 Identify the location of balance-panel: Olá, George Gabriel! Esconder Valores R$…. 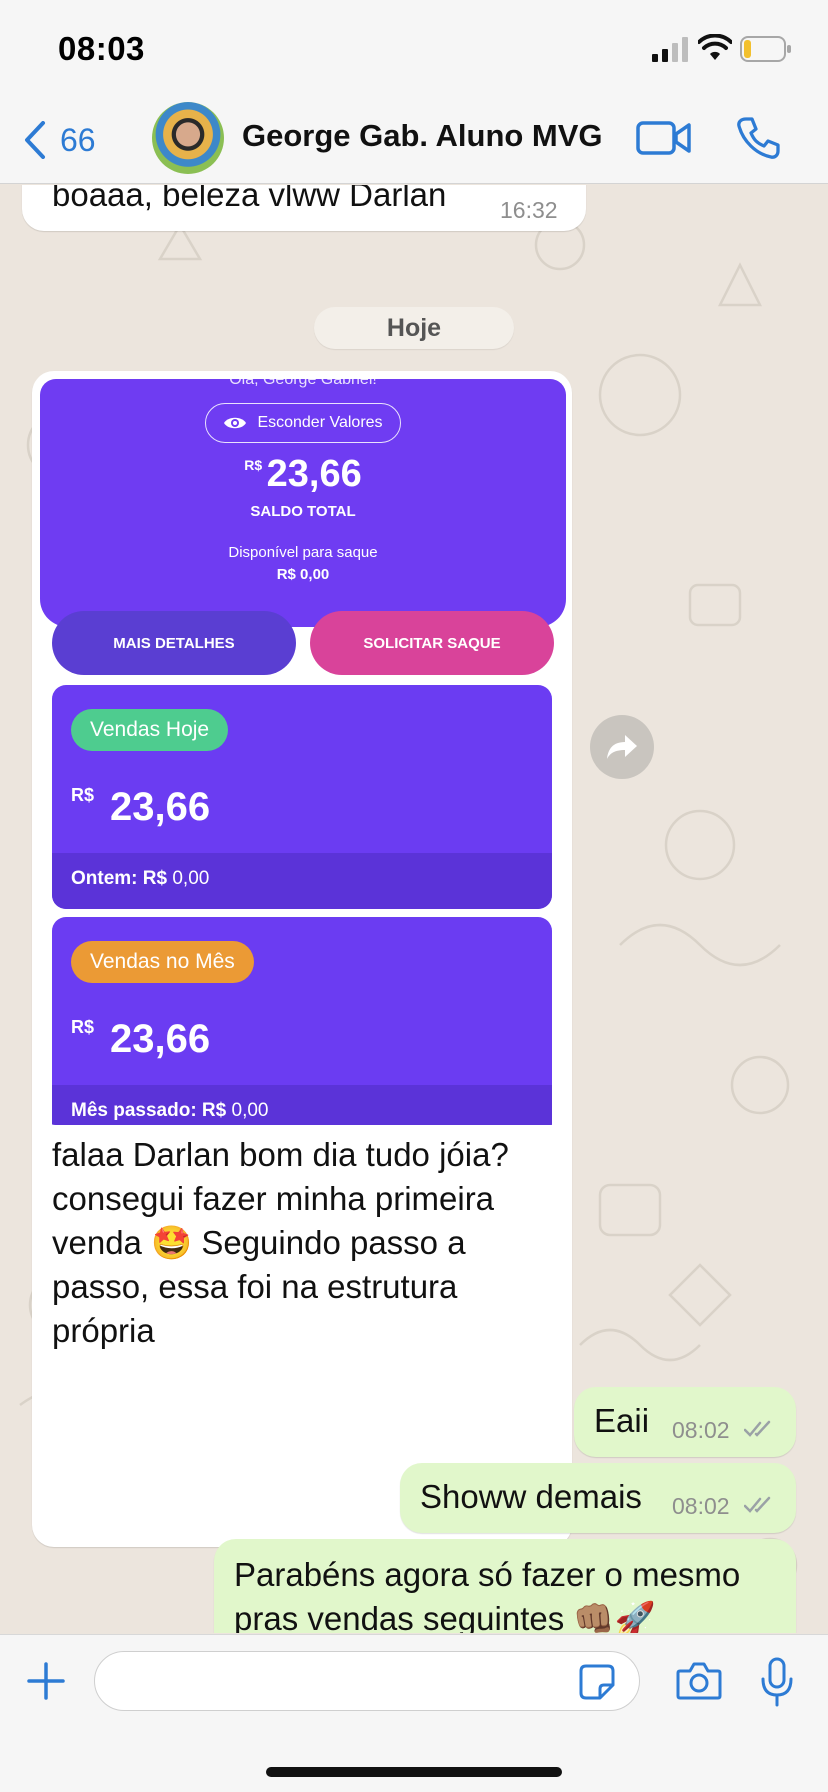
(303, 503).